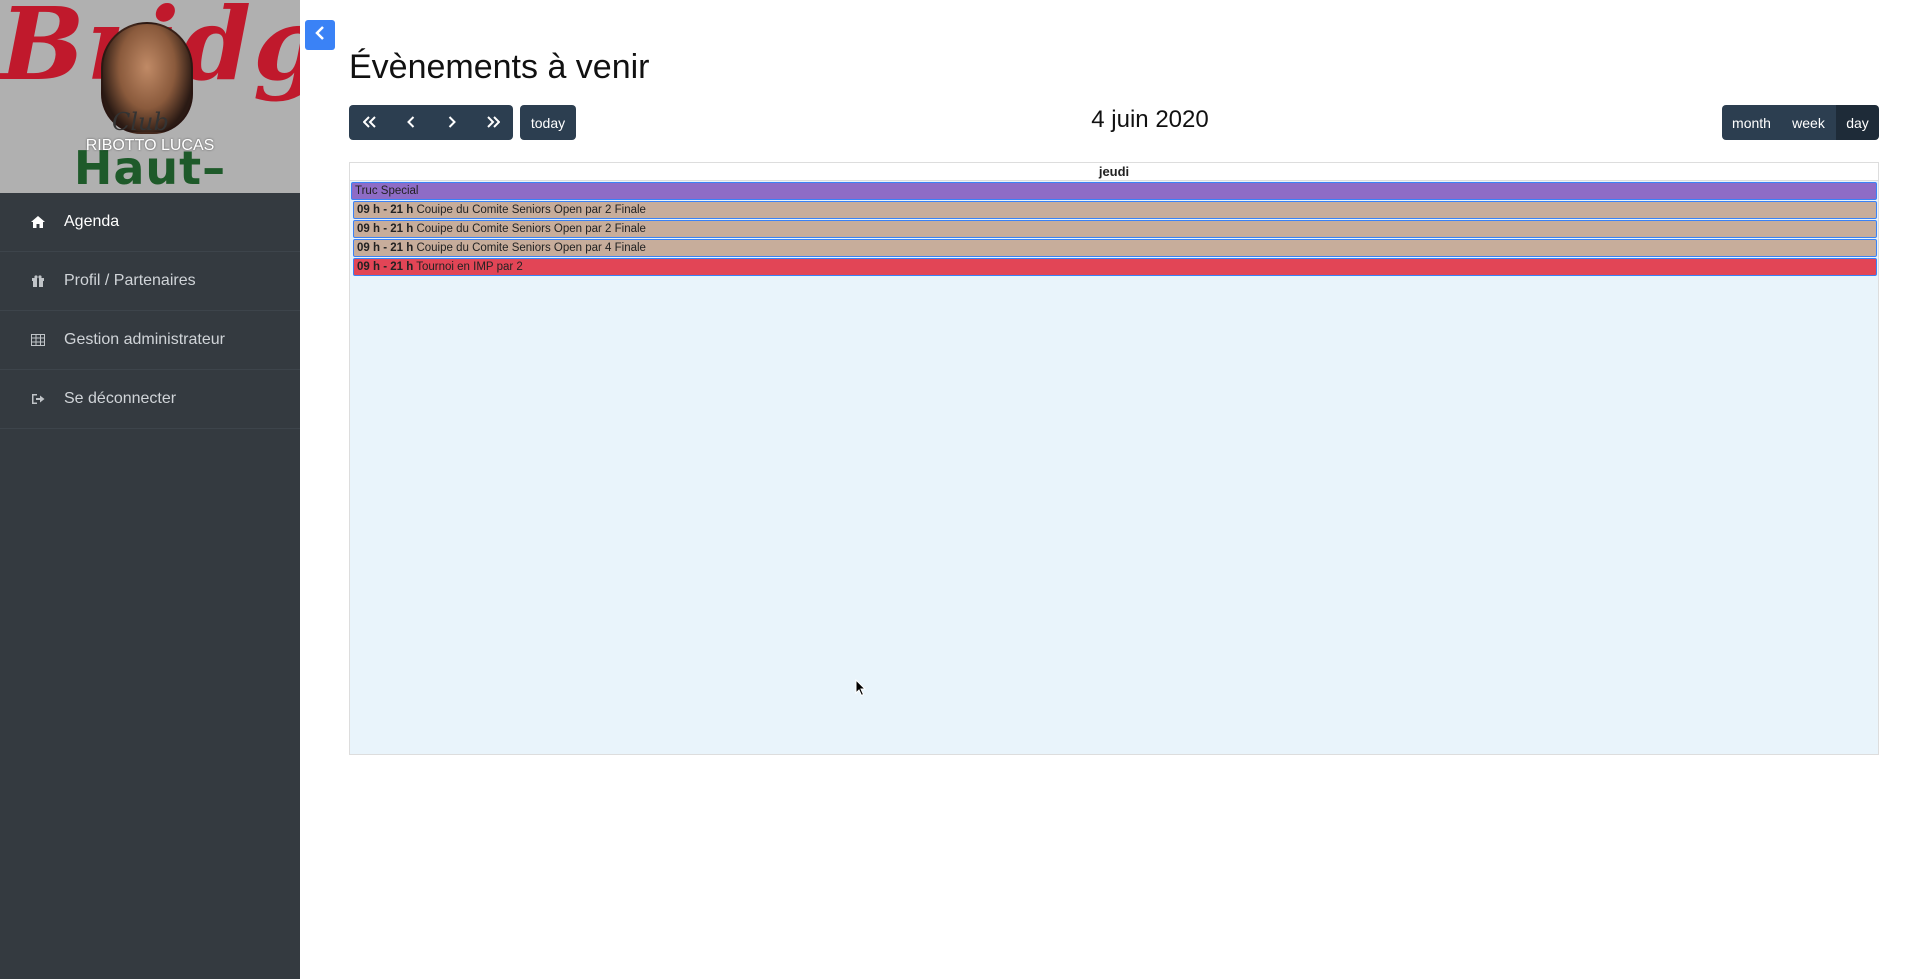 The width and height of the screenshot is (1920, 979). I want to click on calendar-date-title: 4 juin 2020, so click(1150, 119).